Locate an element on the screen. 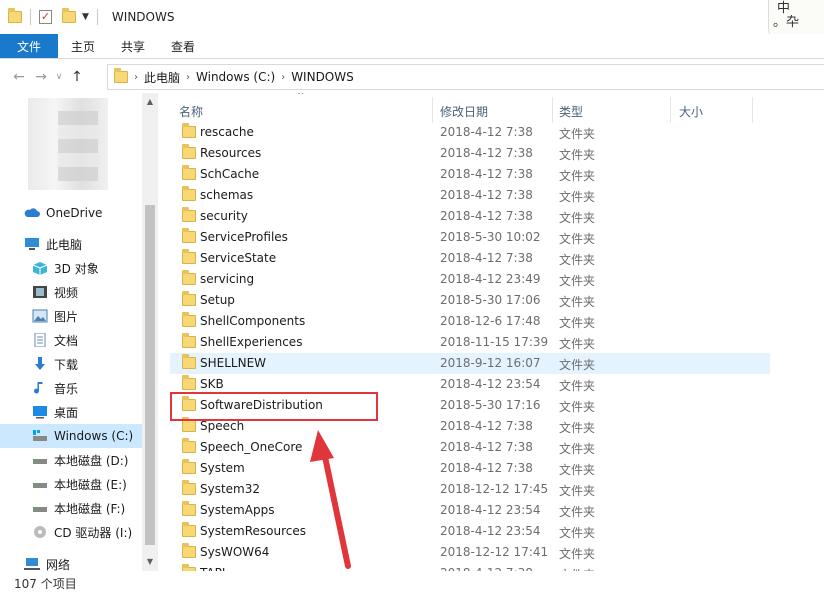 The width and height of the screenshot is (824, 595). sidebar-item-documents: 文档 is located at coordinates (95, 340).